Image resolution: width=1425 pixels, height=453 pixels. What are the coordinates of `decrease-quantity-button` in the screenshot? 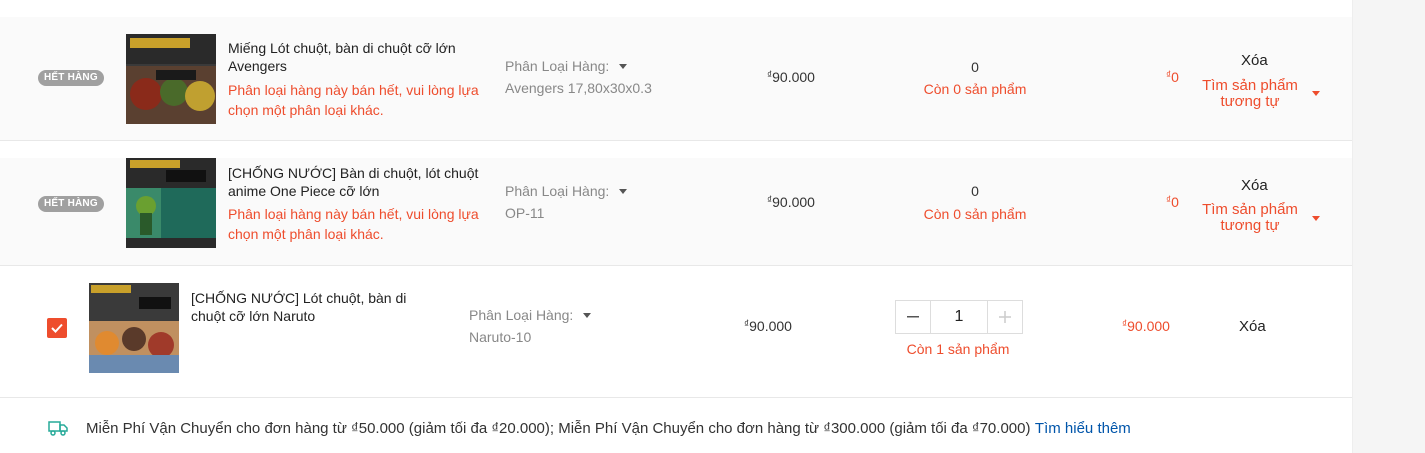 It's located at (913, 317).